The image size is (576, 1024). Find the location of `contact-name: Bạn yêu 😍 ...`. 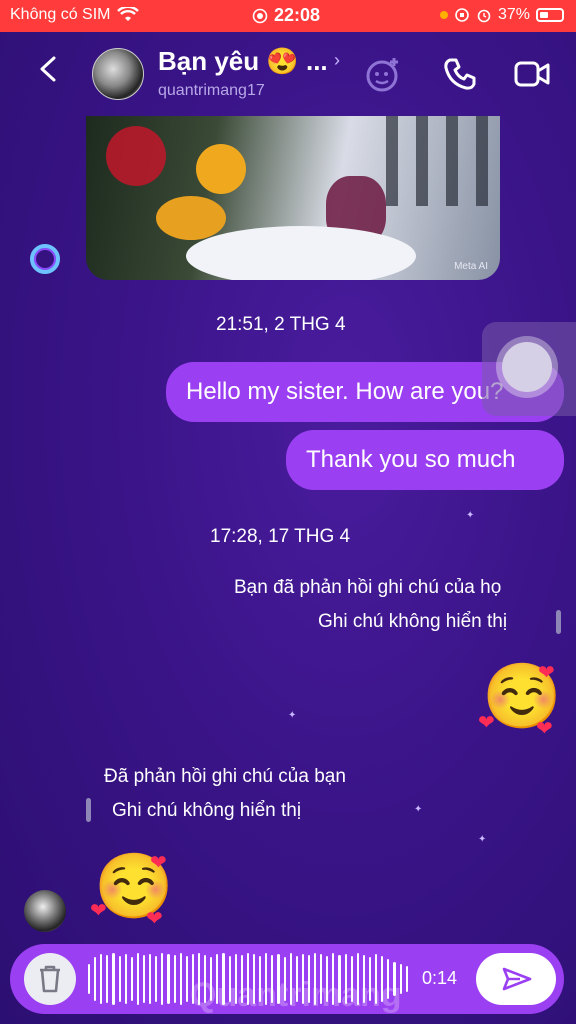

contact-name: Bạn yêu 😍 ... is located at coordinates (243, 61).